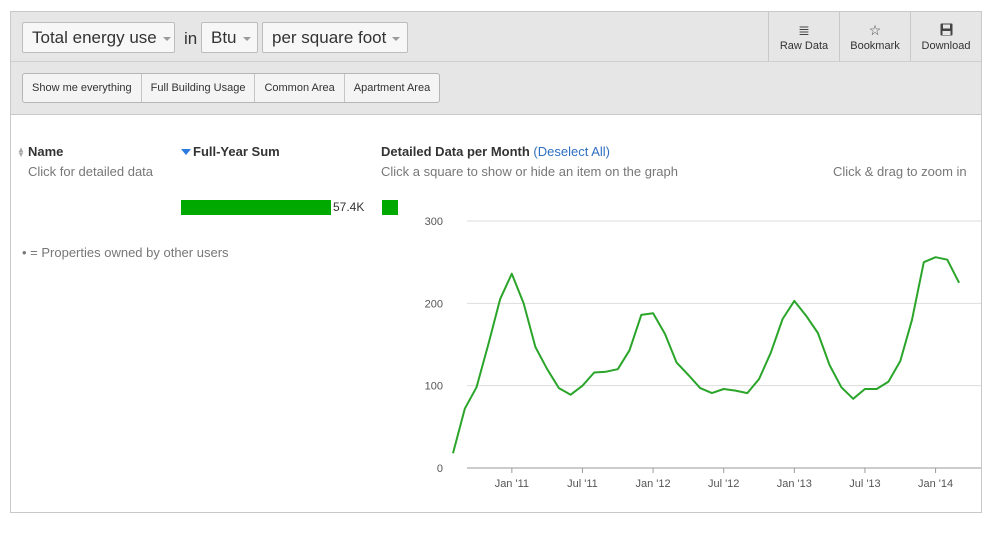 The image size is (1008, 535). I want to click on x-tick-label: Jan '13, so click(794, 484).